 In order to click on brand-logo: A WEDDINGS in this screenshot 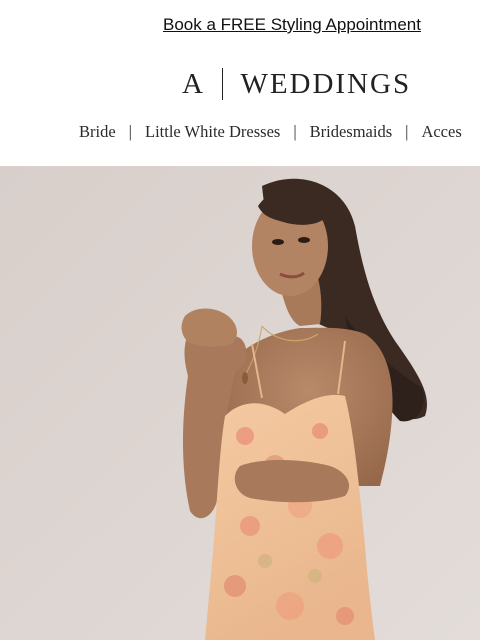, I will do `click(296, 84)`.